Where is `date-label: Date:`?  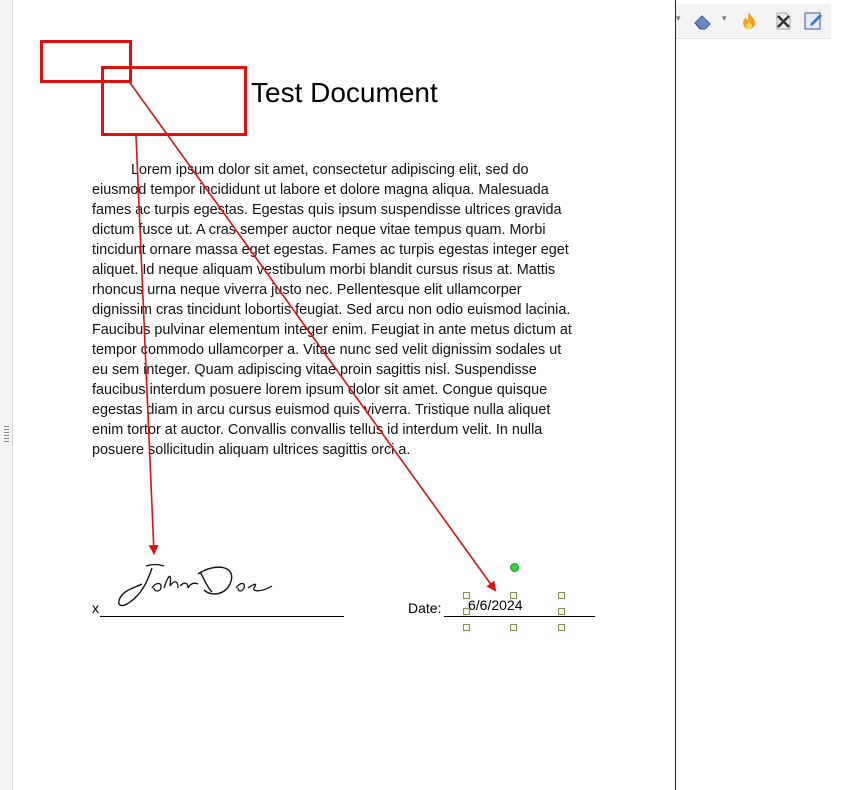 date-label: Date: is located at coordinates (425, 608).